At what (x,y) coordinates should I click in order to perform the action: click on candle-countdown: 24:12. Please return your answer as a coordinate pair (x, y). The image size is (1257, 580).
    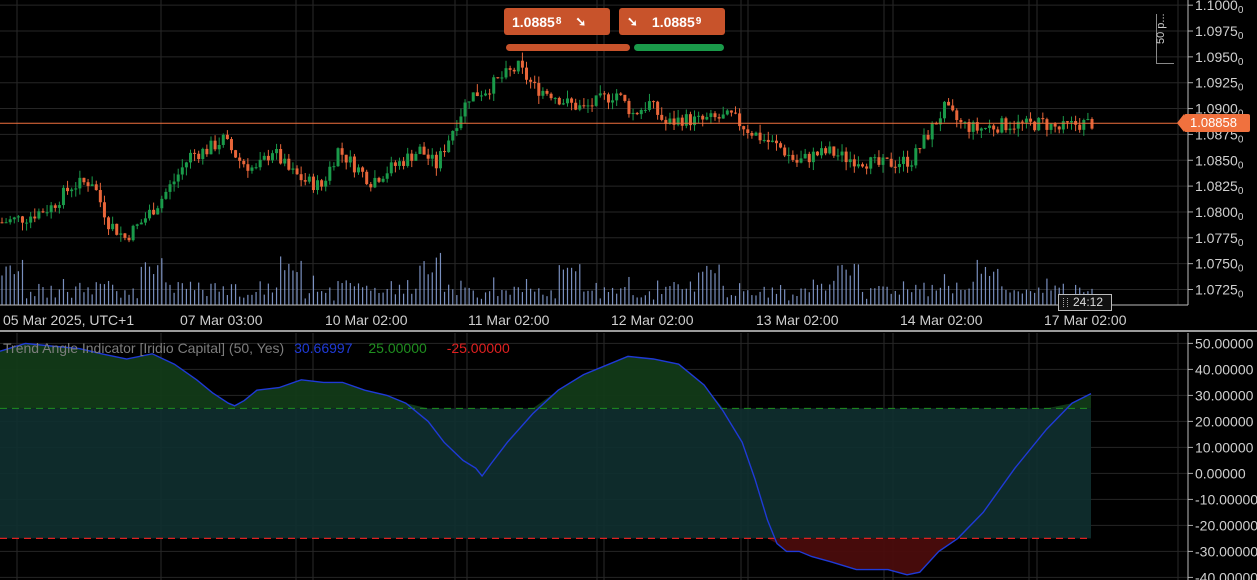
    Looking at the image, I should click on (1085, 302).